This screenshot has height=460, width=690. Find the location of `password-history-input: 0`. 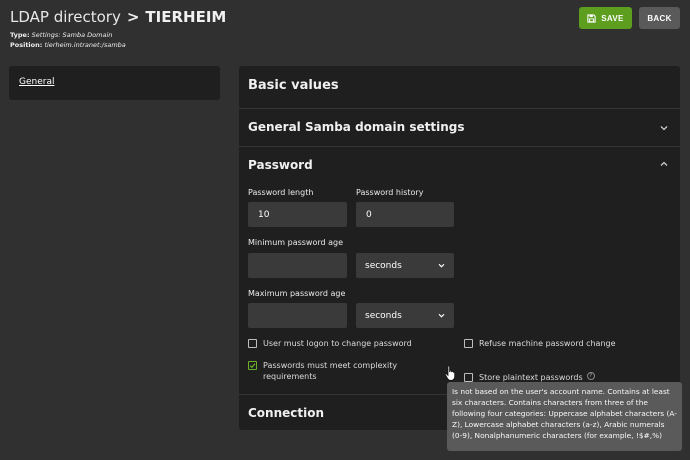

password-history-input: 0 is located at coordinates (405, 214).